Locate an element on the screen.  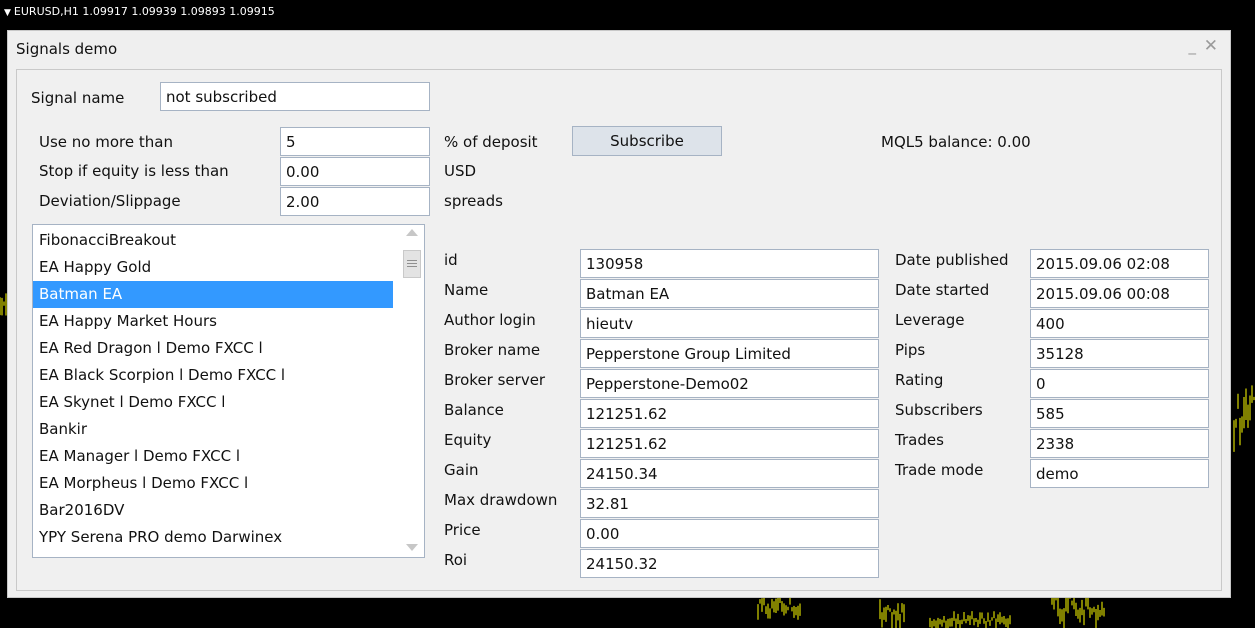
detail-value-field: Pepperstone Group Limited is located at coordinates (729, 353).